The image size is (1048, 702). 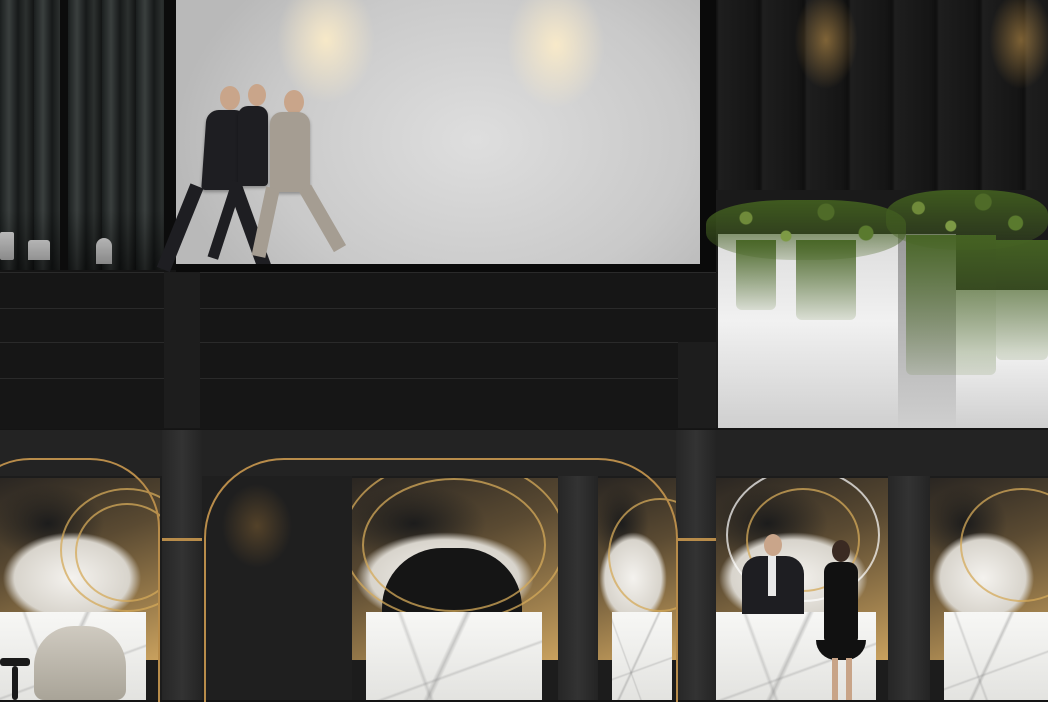 What do you see at coordinates (80, 663) in the screenshot?
I see `lounge-chair` at bounding box center [80, 663].